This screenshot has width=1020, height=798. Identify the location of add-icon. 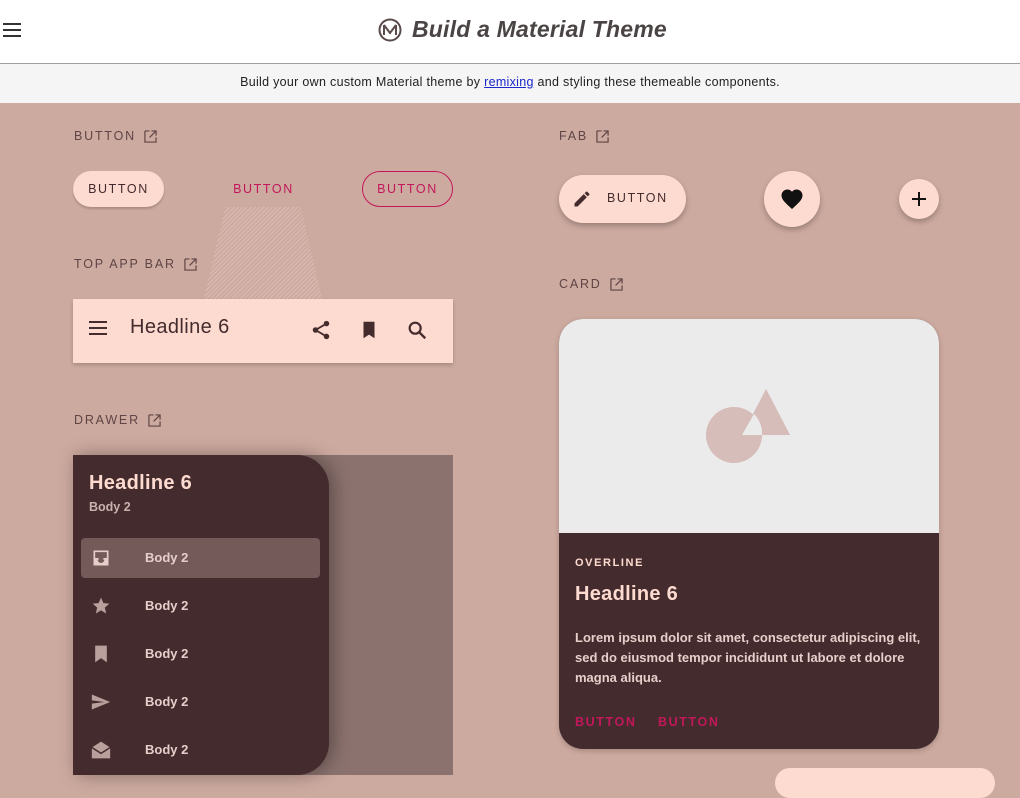
(919, 199).